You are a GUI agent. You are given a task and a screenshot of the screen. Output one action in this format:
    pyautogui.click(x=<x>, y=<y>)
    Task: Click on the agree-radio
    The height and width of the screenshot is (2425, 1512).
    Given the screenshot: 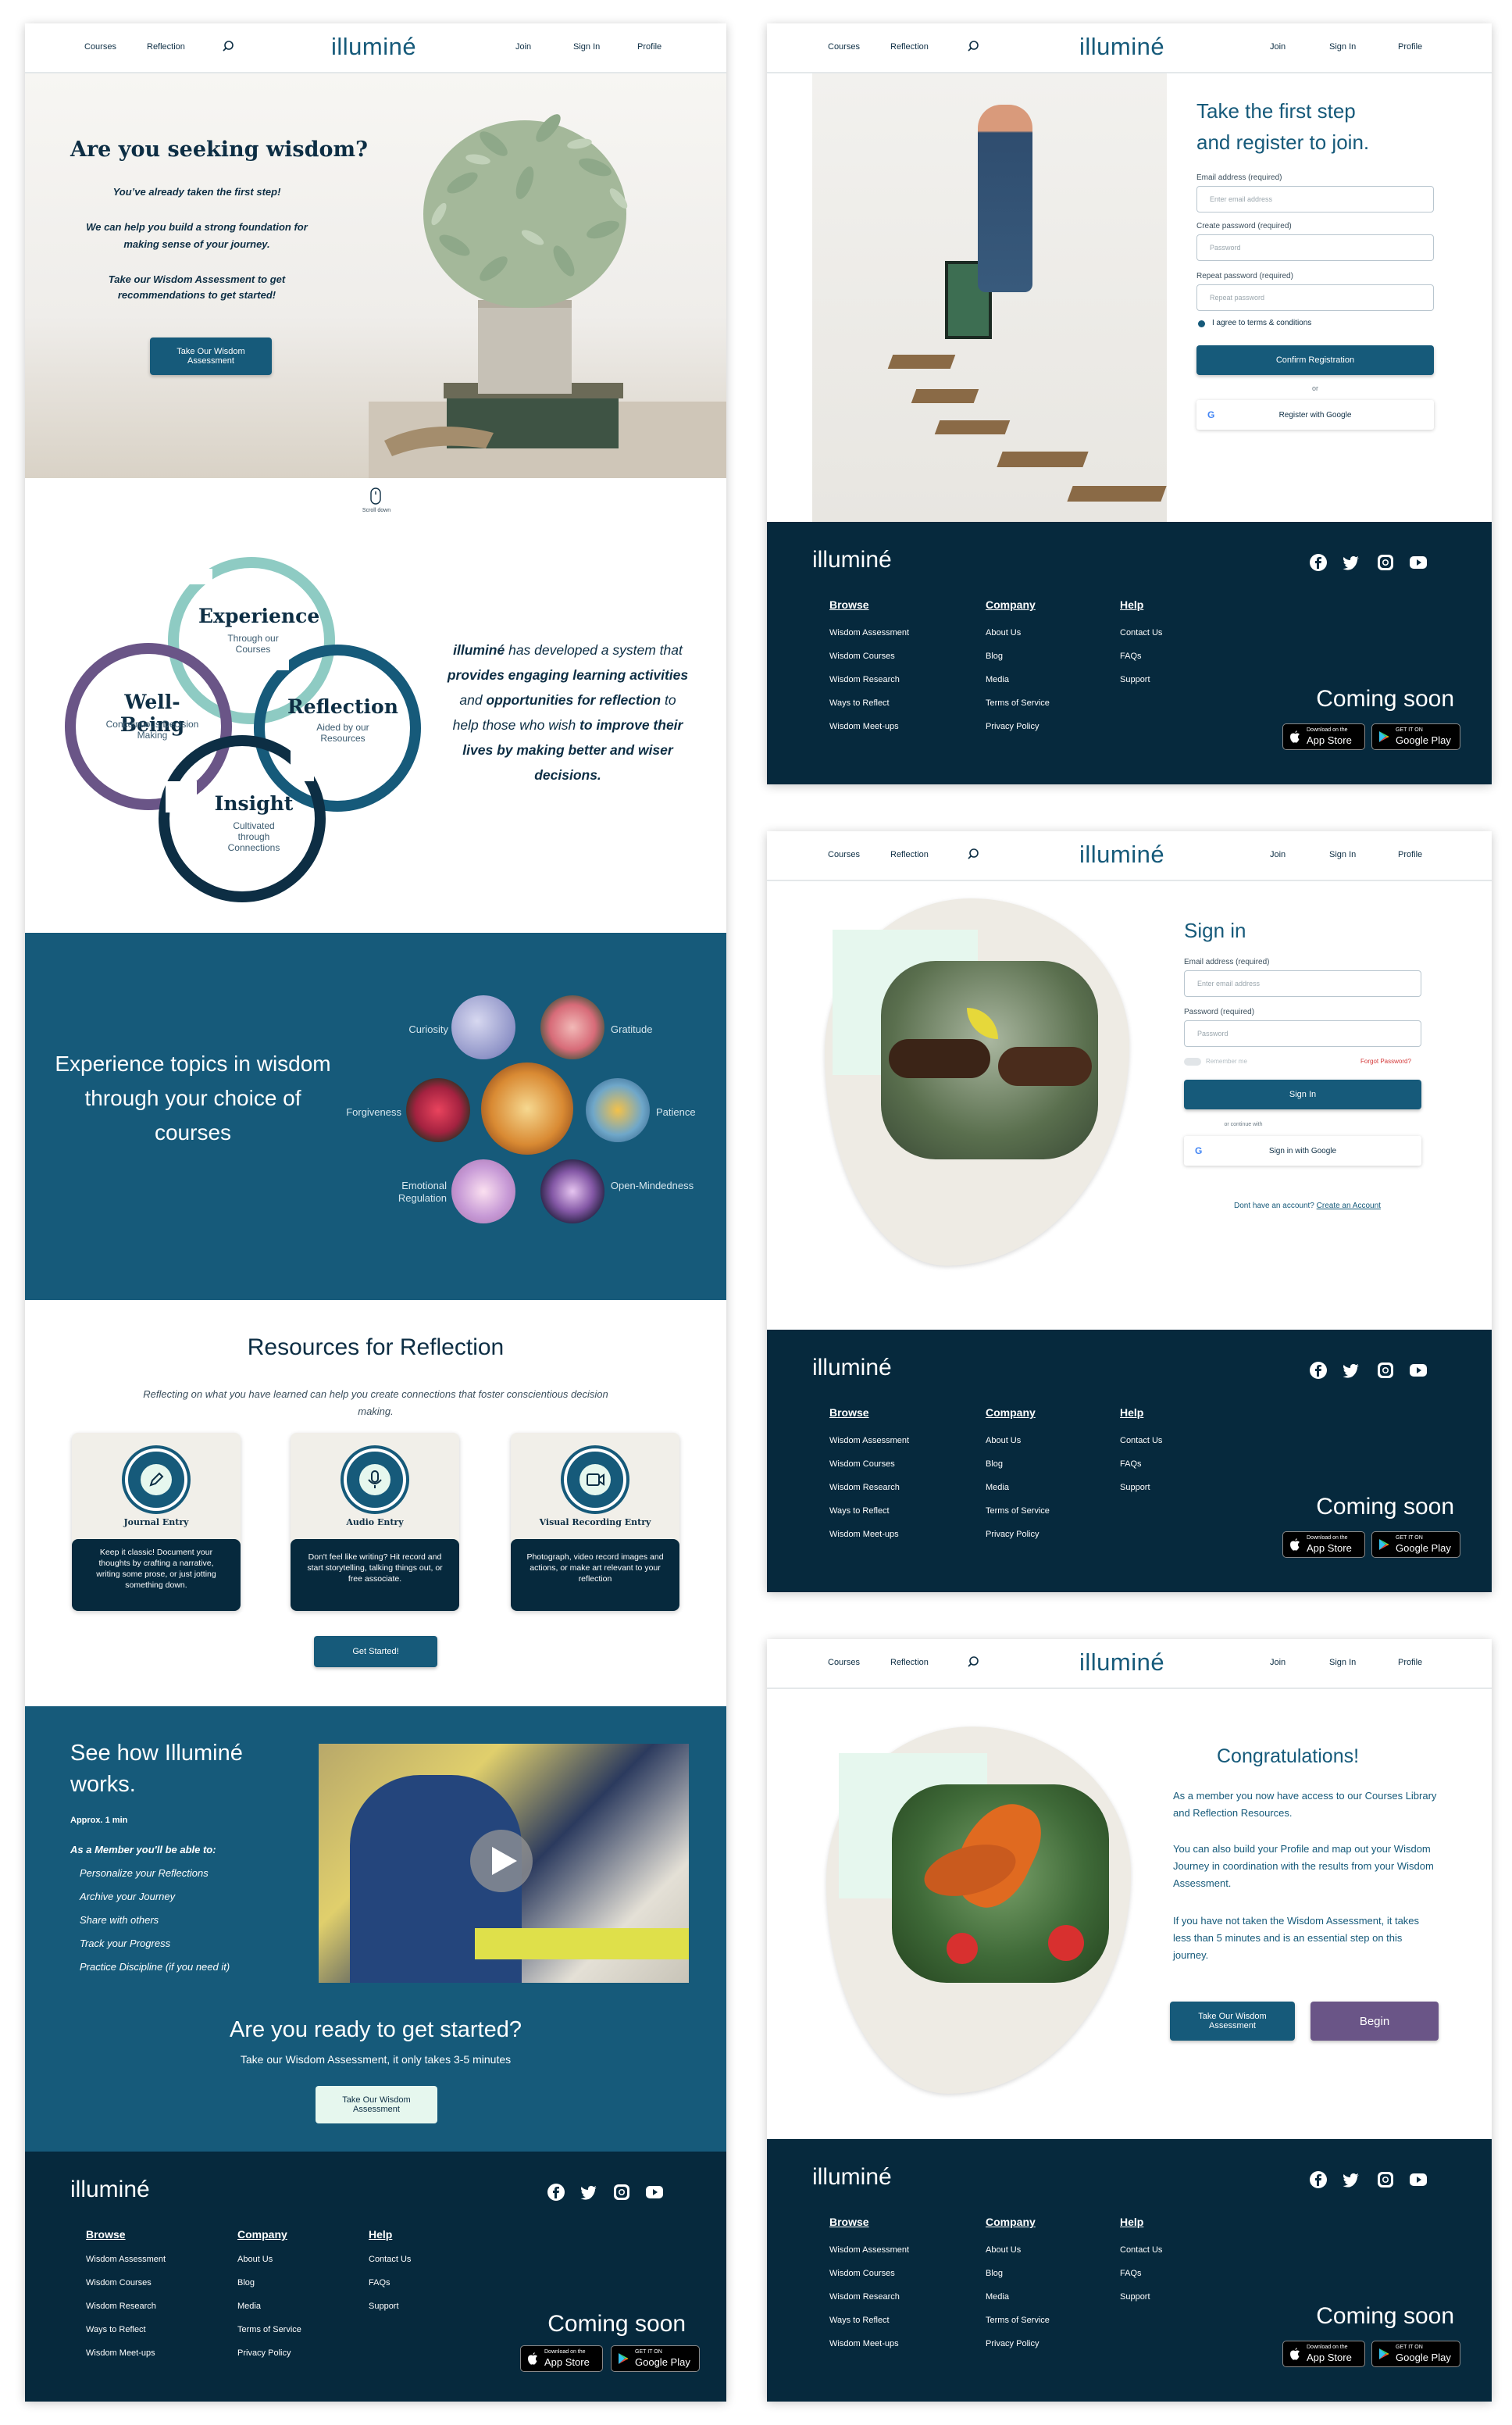 What is the action you would take?
    pyautogui.click(x=1201, y=323)
    